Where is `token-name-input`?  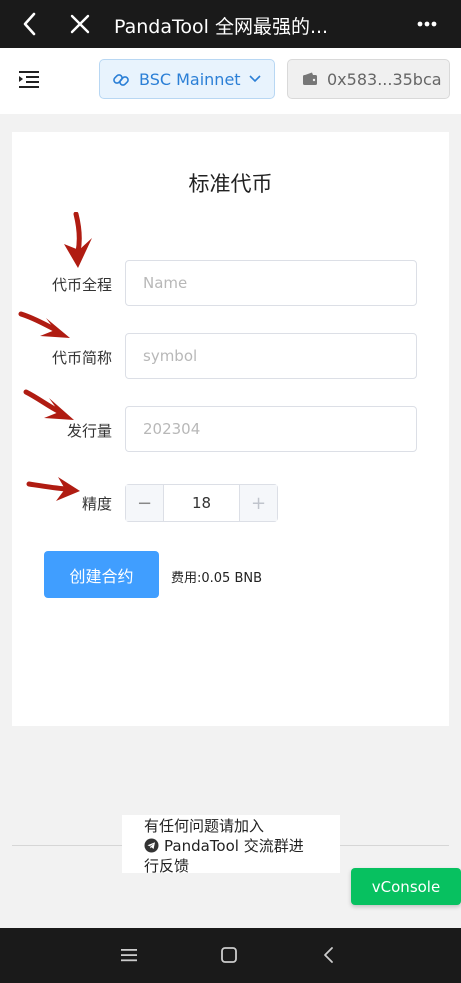
token-name-input is located at coordinates (271, 283).